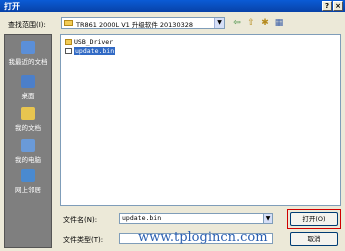 This screenshot has height=251, width=345. Describe the element at coordinates (12, 6) in the screenshot. I see `dialog-title: 打开` at that location.